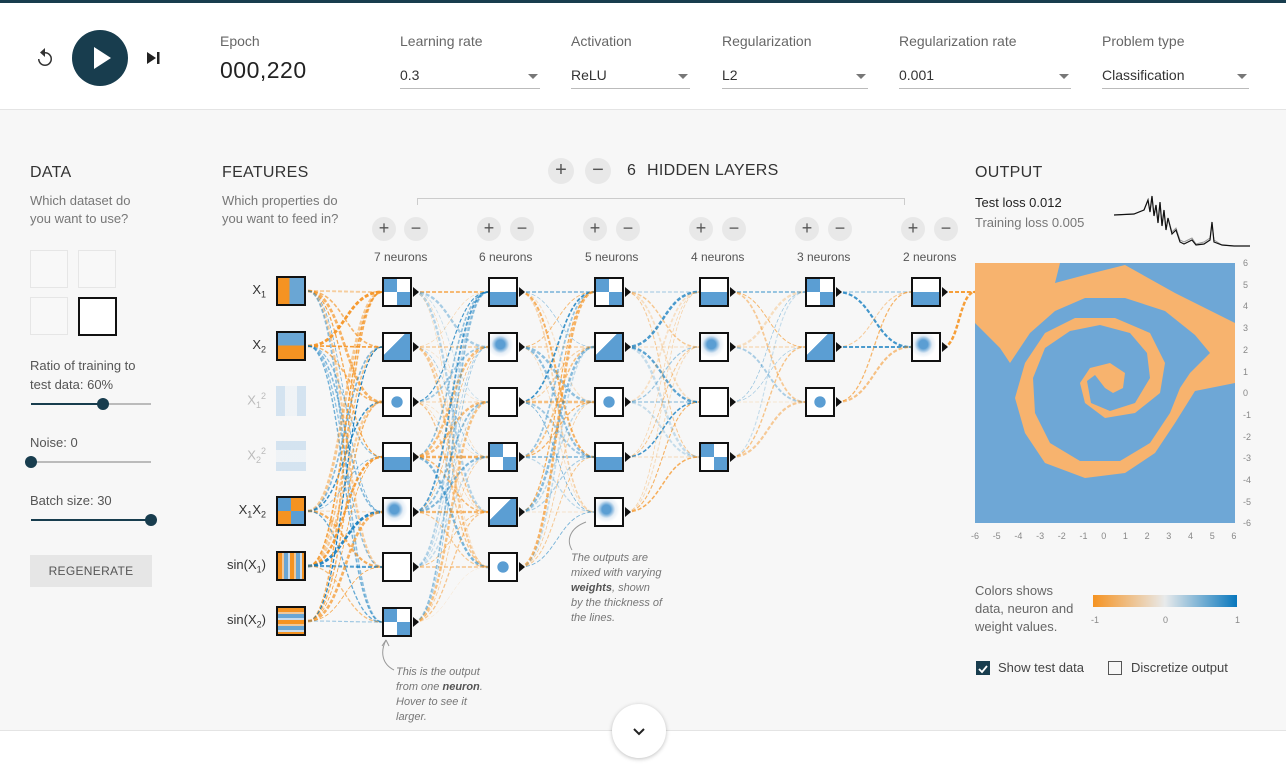  What do you see at coordinates (522, 229) in the screenshot?
I see `remove-neuron-button-layer2: −` at bounding box center [522, 229].